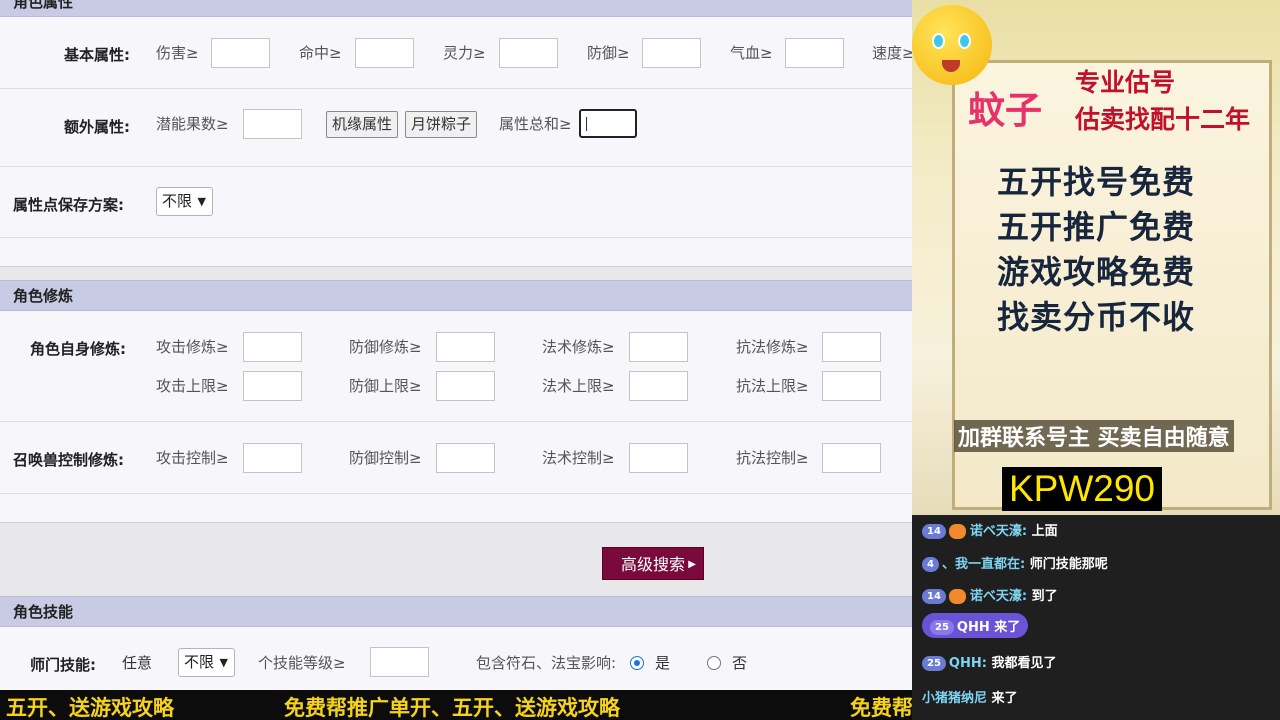  What do you see at coordinates (465, 347) in the screenshot?
I see `def-cult-input` at bounding box center [465, 347].